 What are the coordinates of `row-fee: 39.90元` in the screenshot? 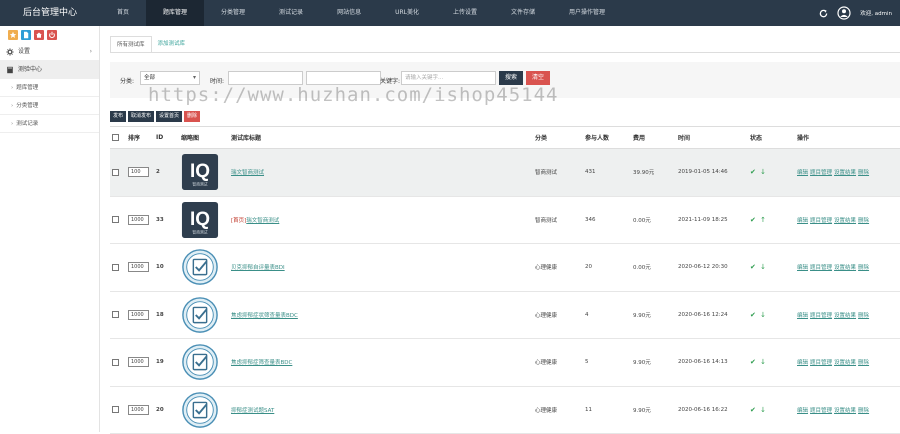 It's located at (653, 172).